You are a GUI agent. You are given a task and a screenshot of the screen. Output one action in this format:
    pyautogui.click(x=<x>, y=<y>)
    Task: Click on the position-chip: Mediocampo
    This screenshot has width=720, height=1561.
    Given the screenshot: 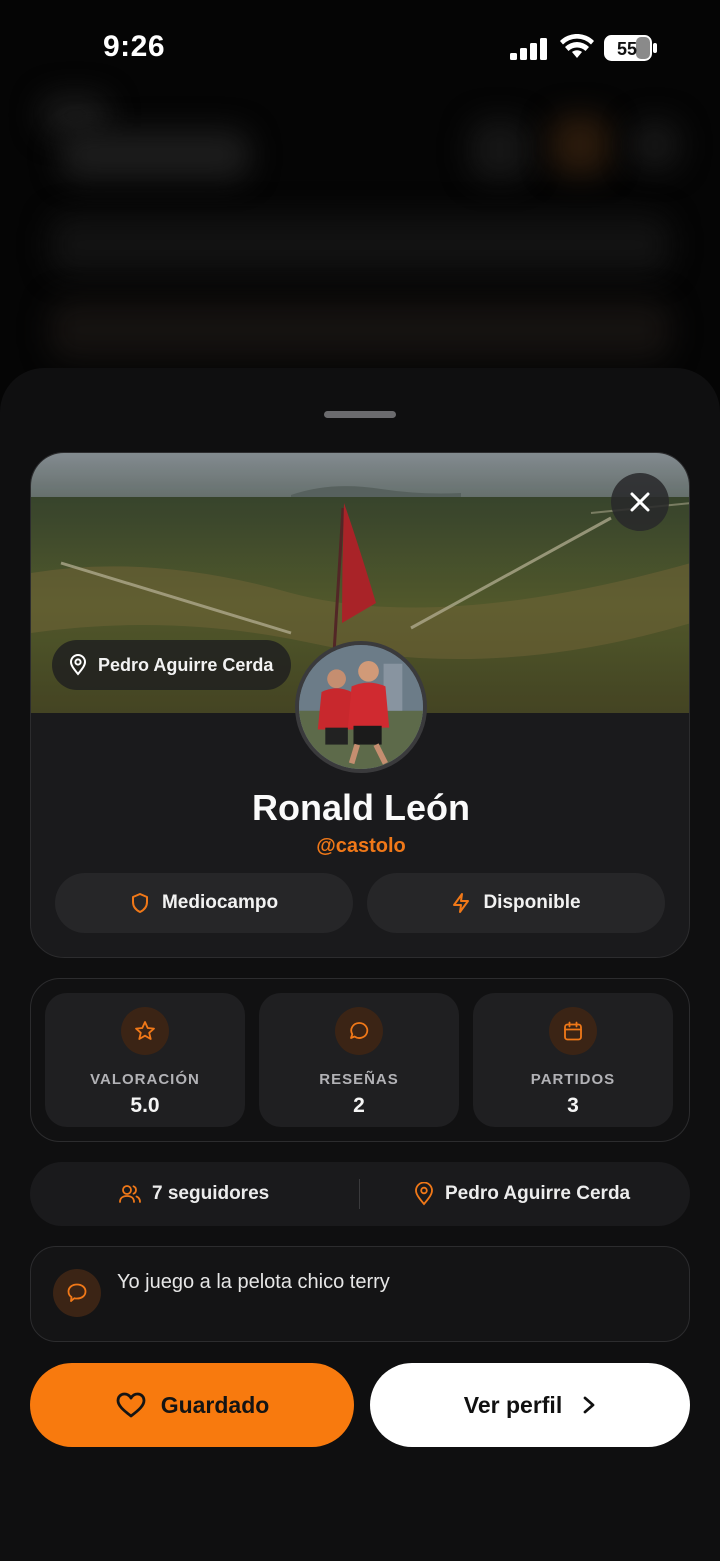 What is the action you would take?
    pyautogui.click(x=204, y=903)
    